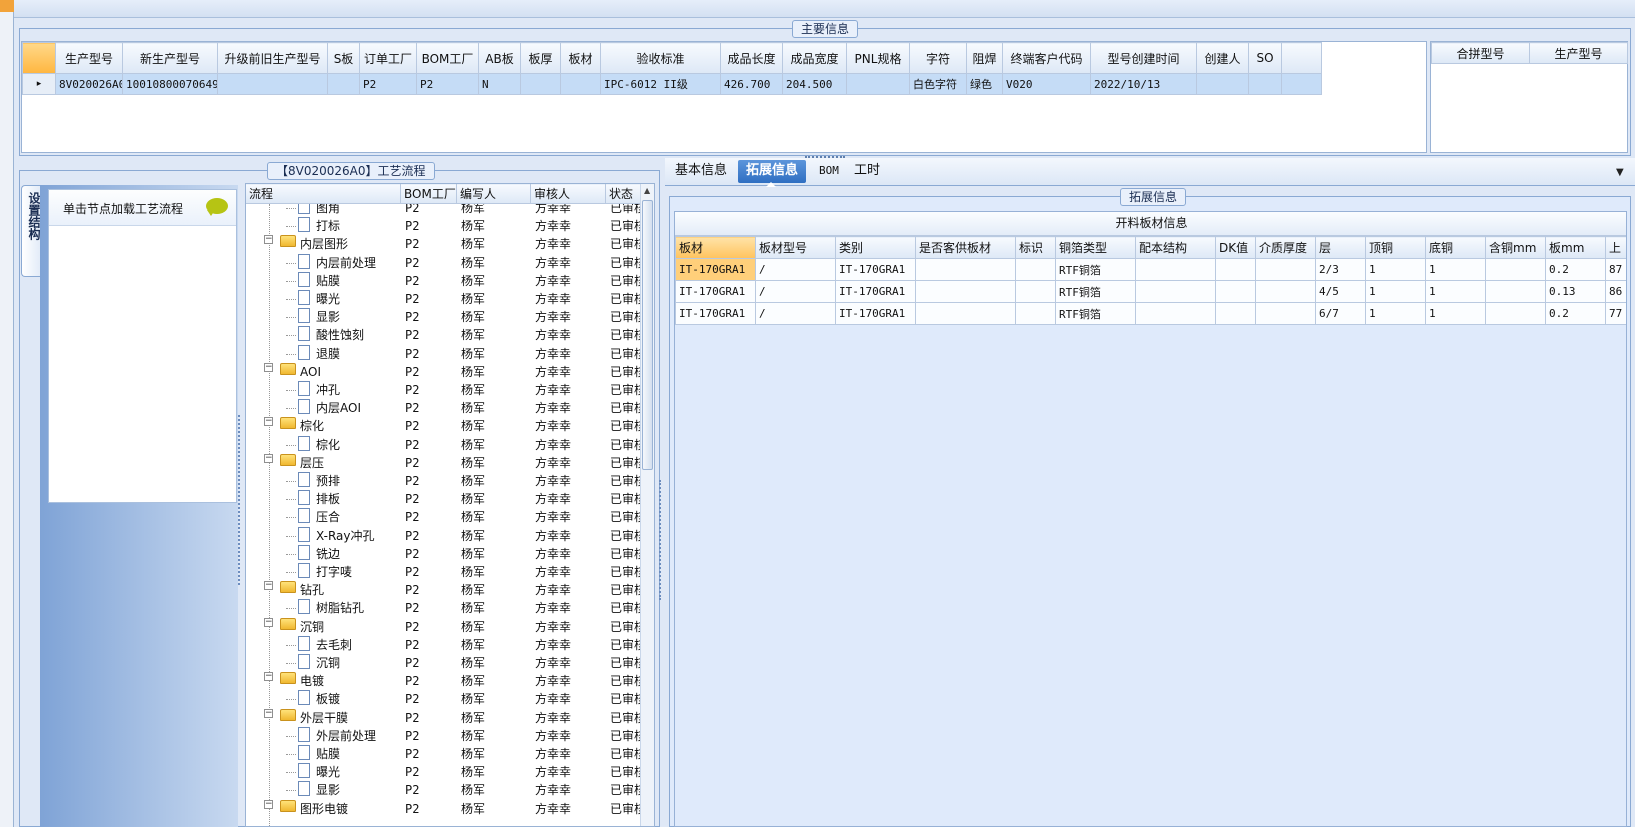 This screenshot has height=827, width=1635. Describe the element at coordinates (965, 247) in the screenshot. I see `col-header-material-3: 是否客供板材` at that location.